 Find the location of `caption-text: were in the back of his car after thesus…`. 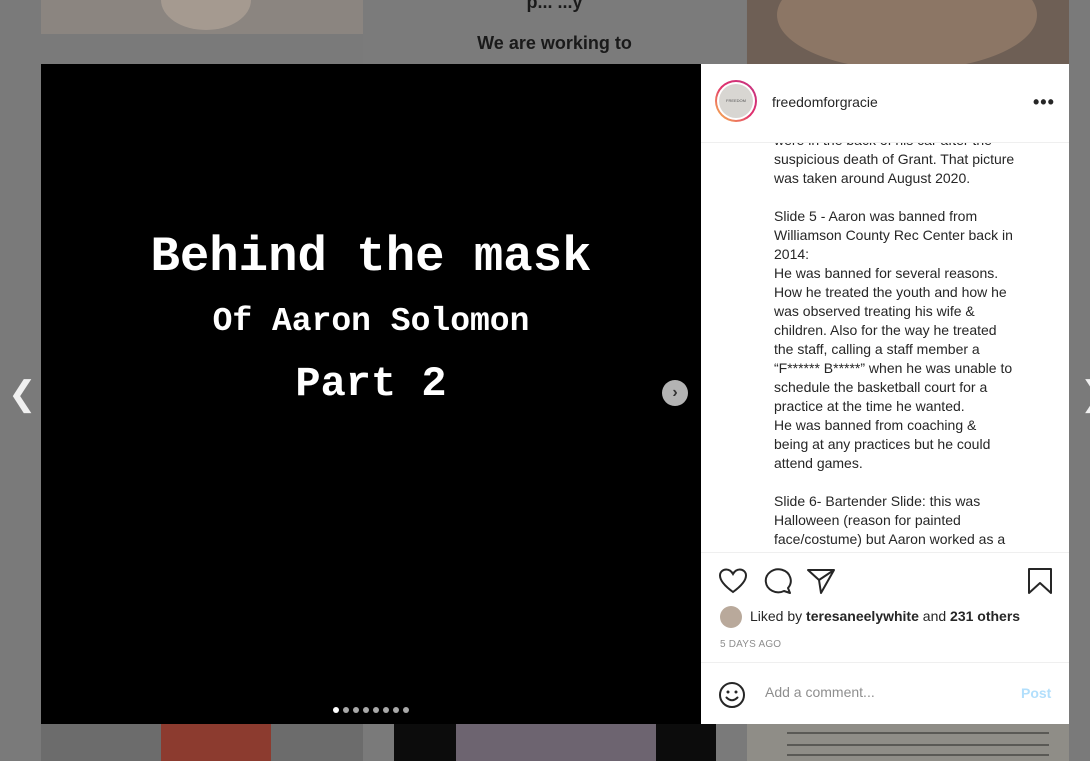

caption-text: were in the back of his car after thesus… is located at coordinates (909, 346).